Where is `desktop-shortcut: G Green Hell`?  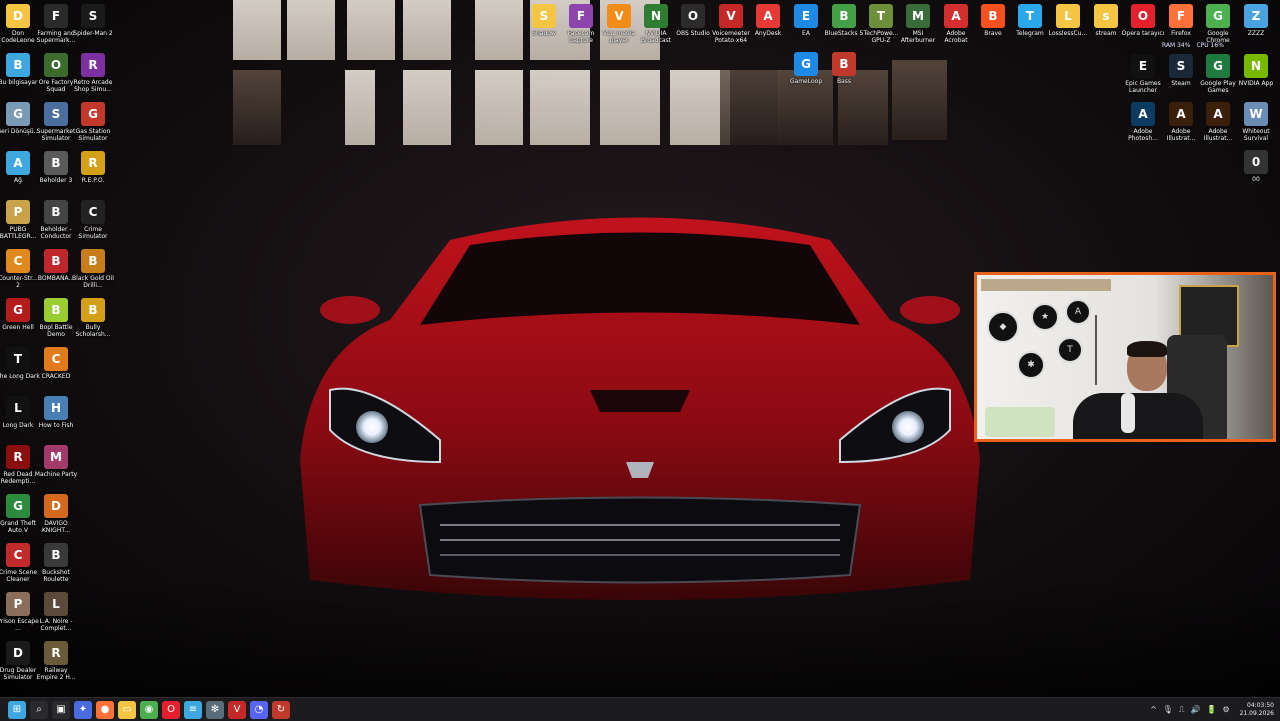 desktop-shortcut: G Green Hell is located at coordinates (19, 314).